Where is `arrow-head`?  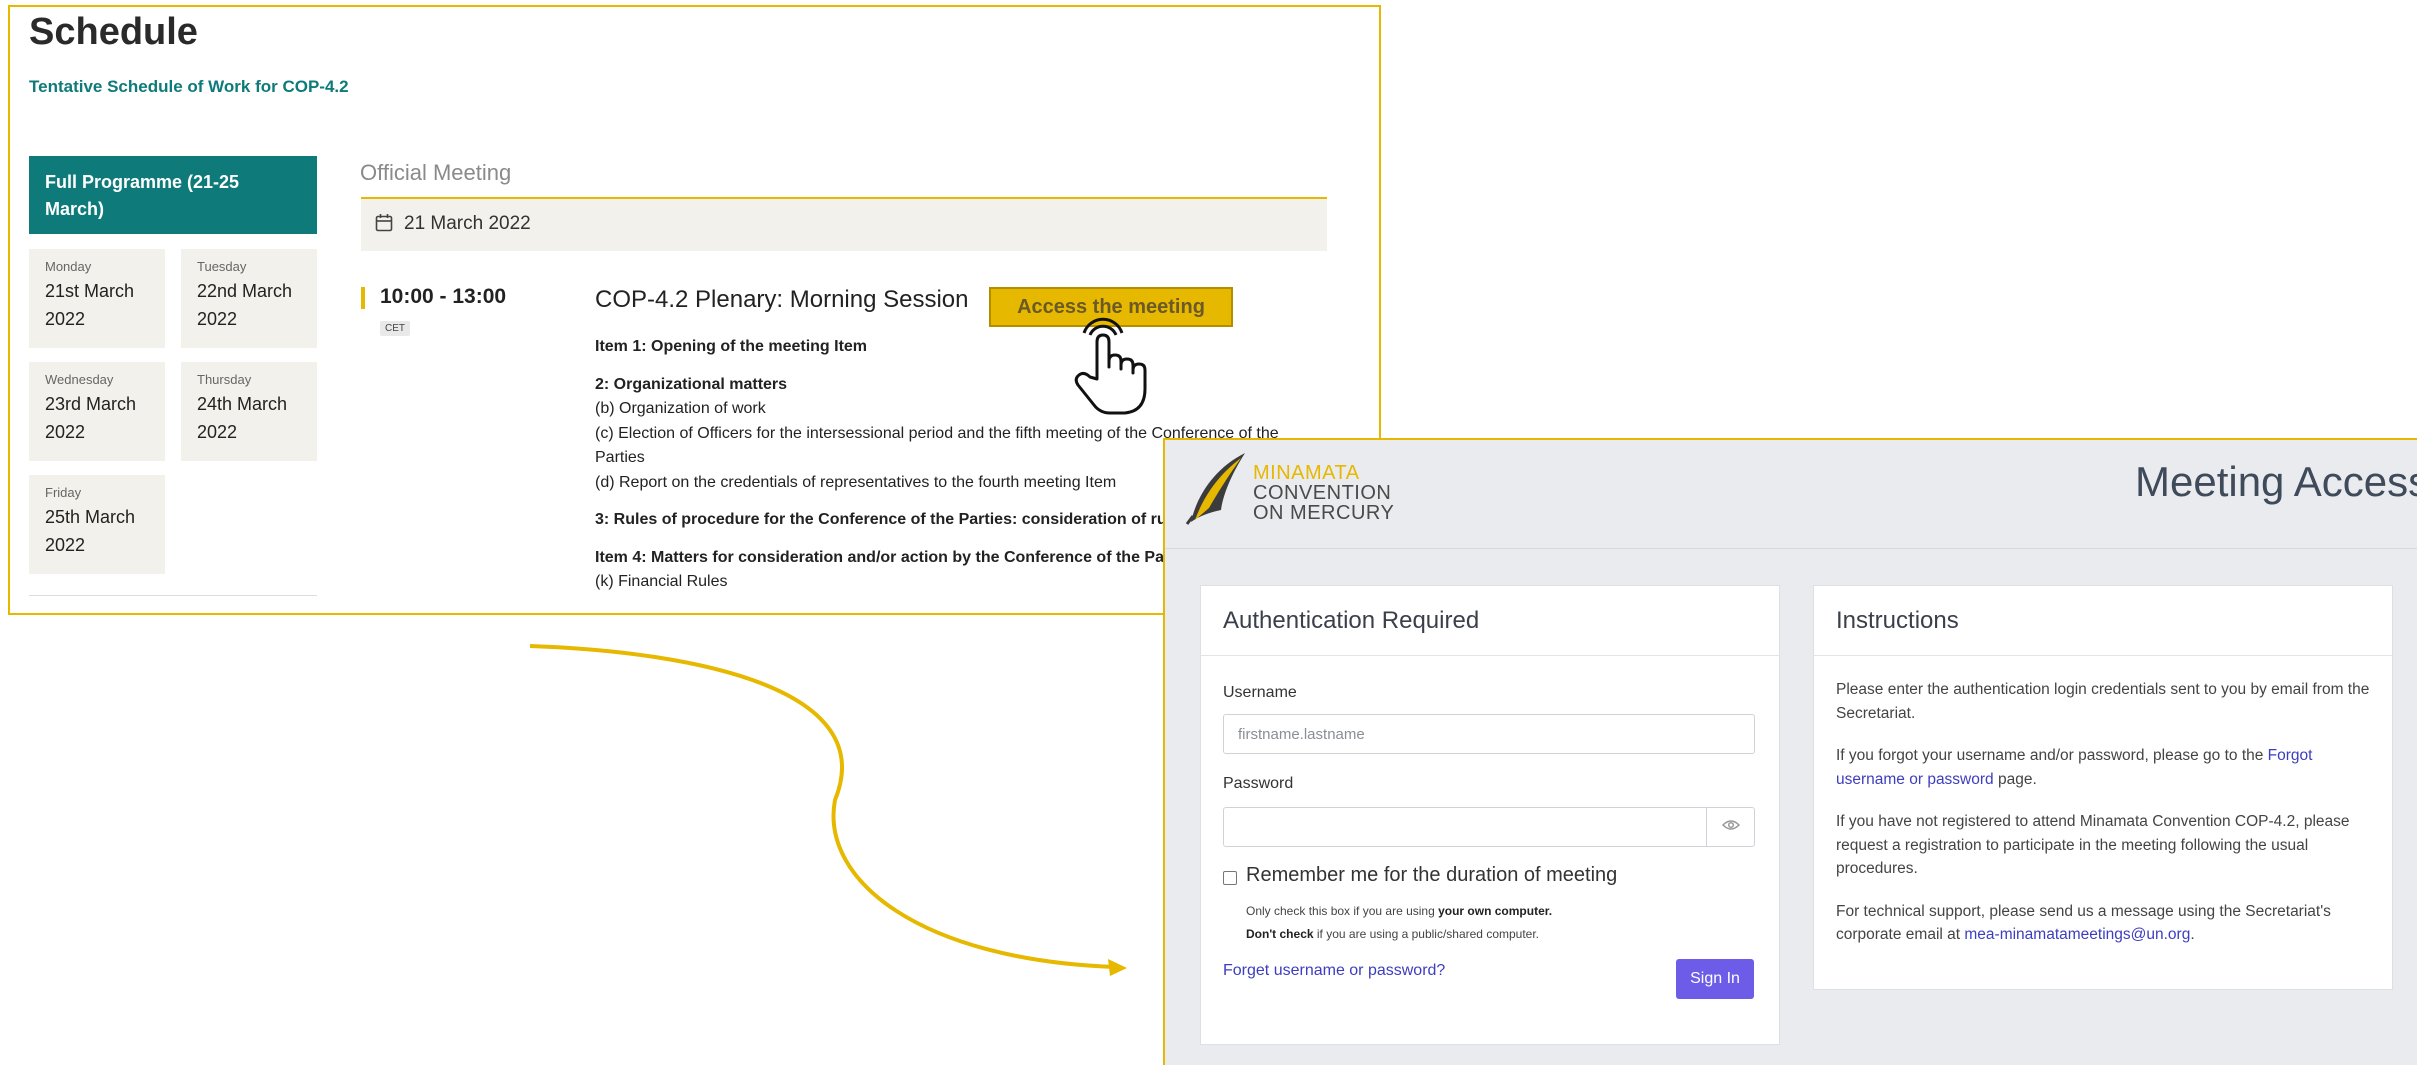 arrow-head is located at coordinates (1117, 967).